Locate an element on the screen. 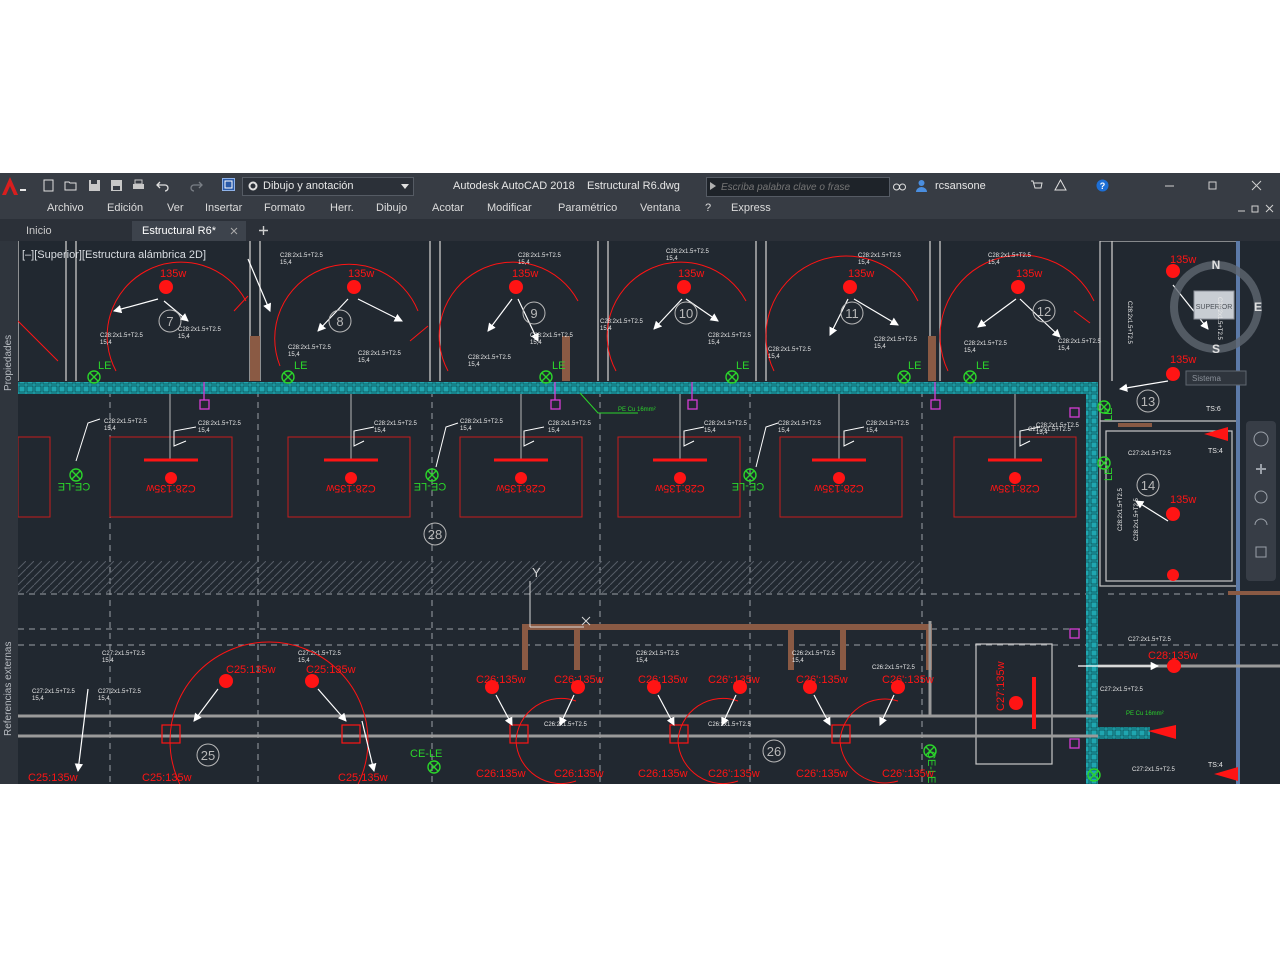 This screenshot has width=1280, height=960. workspace-dropdown: Dibujo y anotación is located at coordinates (328, 186).